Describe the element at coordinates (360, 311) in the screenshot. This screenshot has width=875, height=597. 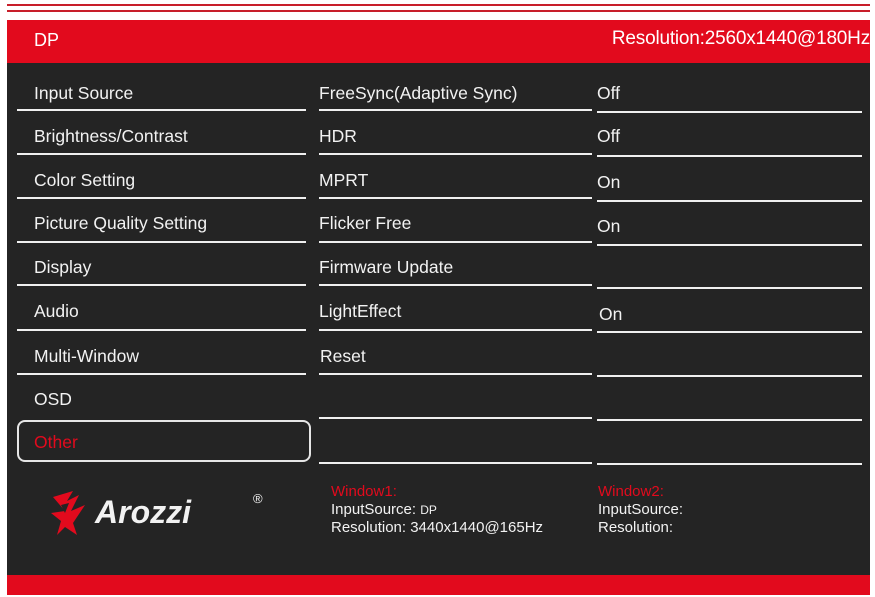
I see `submenu-item-lighteffect: LightEffect` at that location.